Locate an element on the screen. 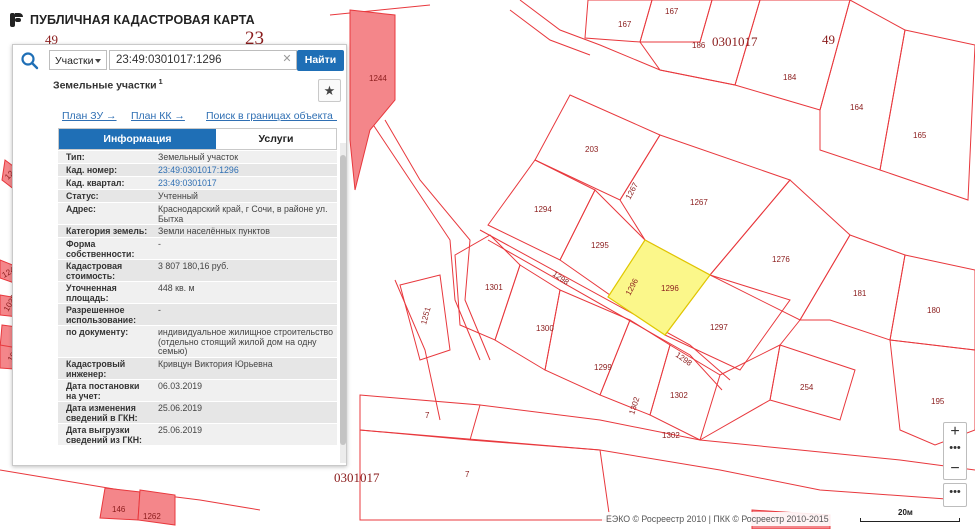 The width and height of the screenshot is (975, 529). parcel-label: 180 is located at coordinates (934, 310).